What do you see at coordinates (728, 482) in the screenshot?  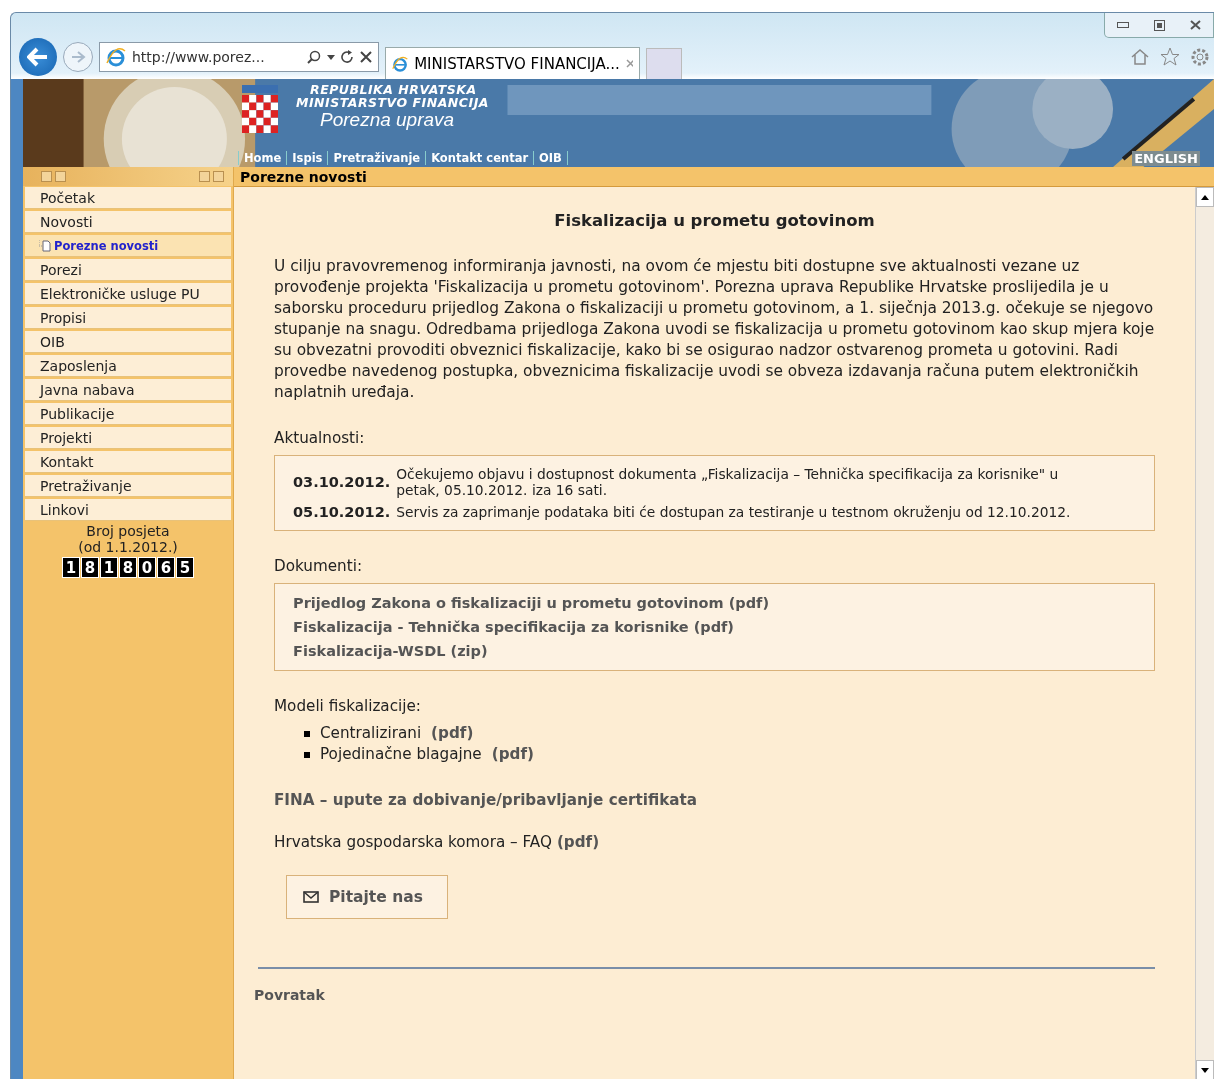 I see `news-text: Očekujemo objavu i dostupnost dokumenta „Fiskalizacija – Tehnička specifikacija za korisnike" u petak, 05.10.2012. iza 16 sati.` at bounding box center [728, 482].